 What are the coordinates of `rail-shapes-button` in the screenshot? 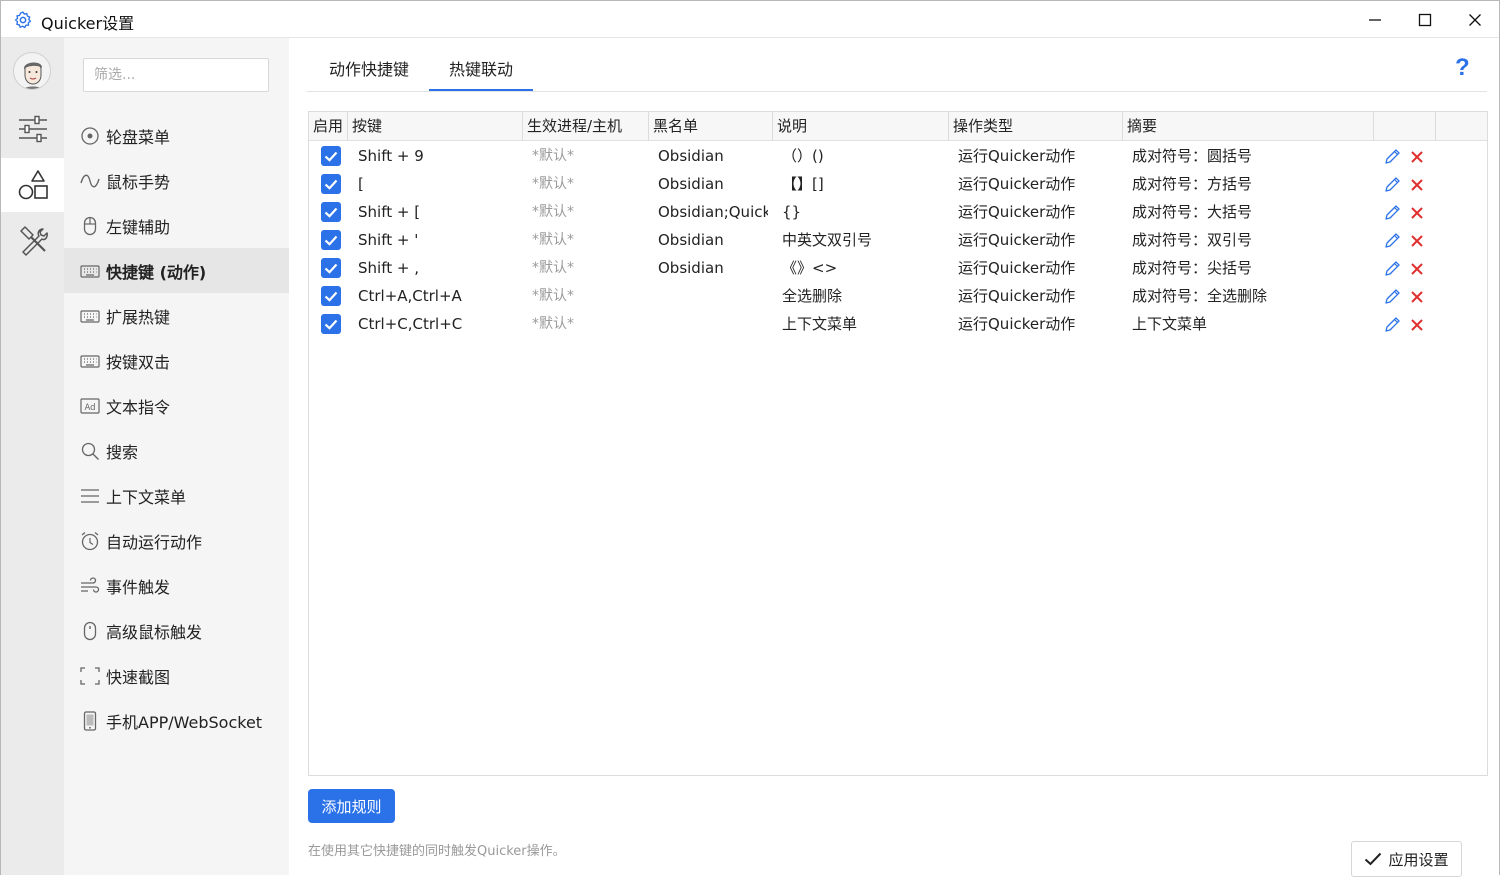 It's located at (32, 185).